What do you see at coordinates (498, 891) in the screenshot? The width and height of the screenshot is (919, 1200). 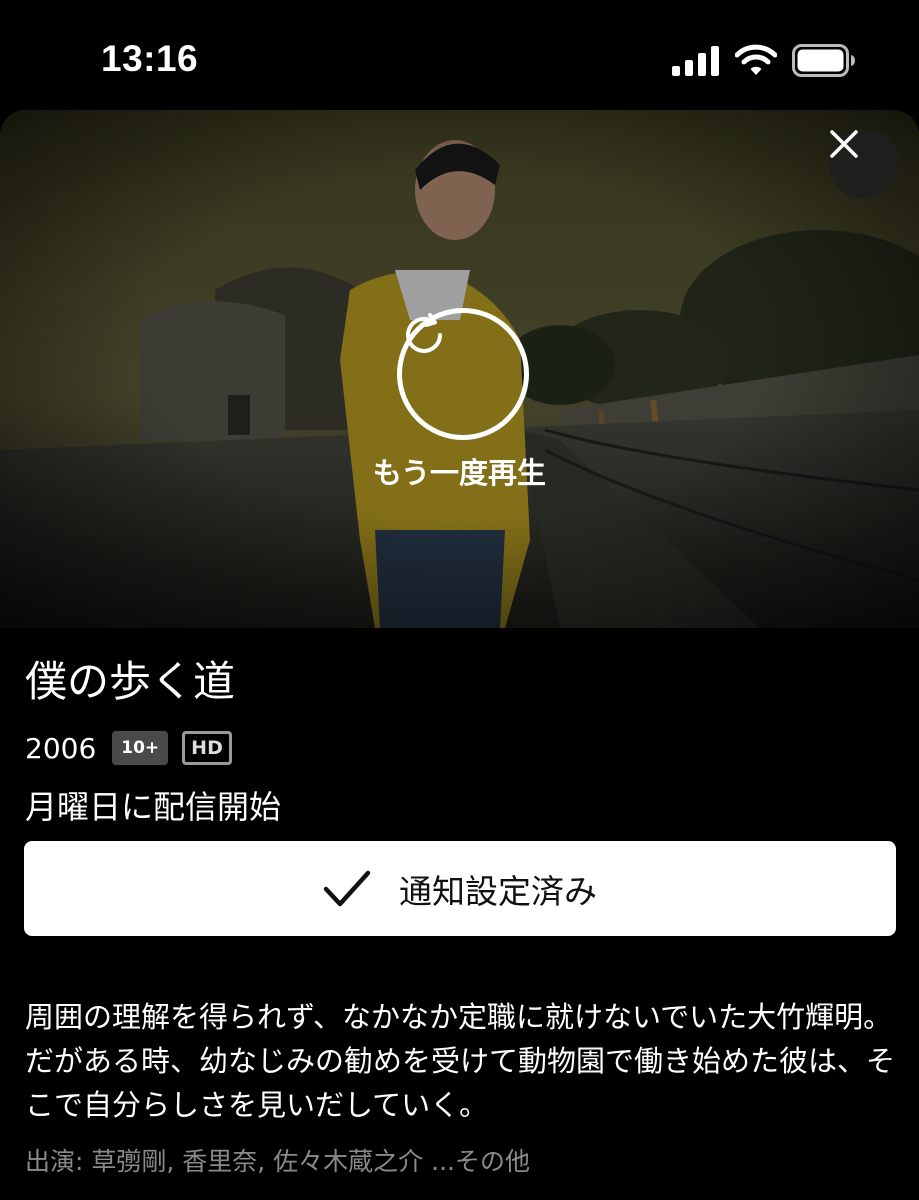 I see `notify-button-label: 通知設定済み` at bounding box center [498, 891].